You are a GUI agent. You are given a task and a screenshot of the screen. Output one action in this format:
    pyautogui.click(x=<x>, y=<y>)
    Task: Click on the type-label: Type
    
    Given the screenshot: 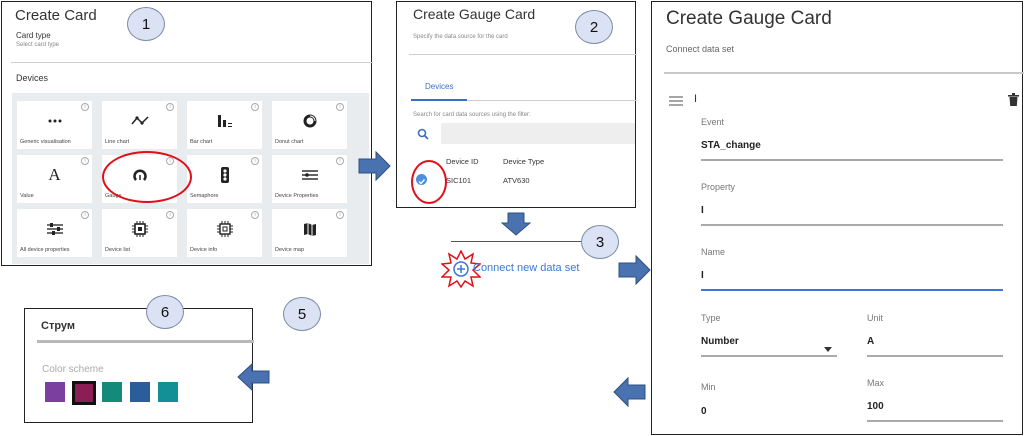 What is the action you would take?
    pyautogui.click(x=711, y=318)
    